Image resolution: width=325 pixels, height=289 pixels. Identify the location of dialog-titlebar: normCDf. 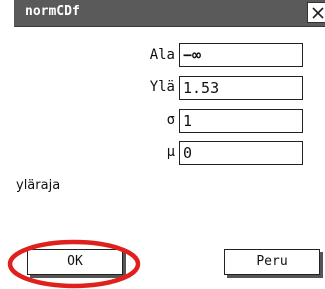
(169, 13).